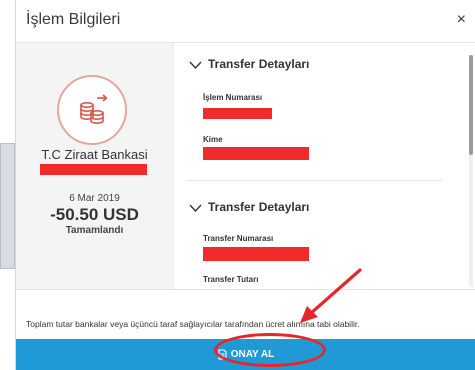 The width and height of the screenshot is (475, 370). Describe the element at coordinates (256, 153) in the screenshot. I see `redacted-recipient` at that location.